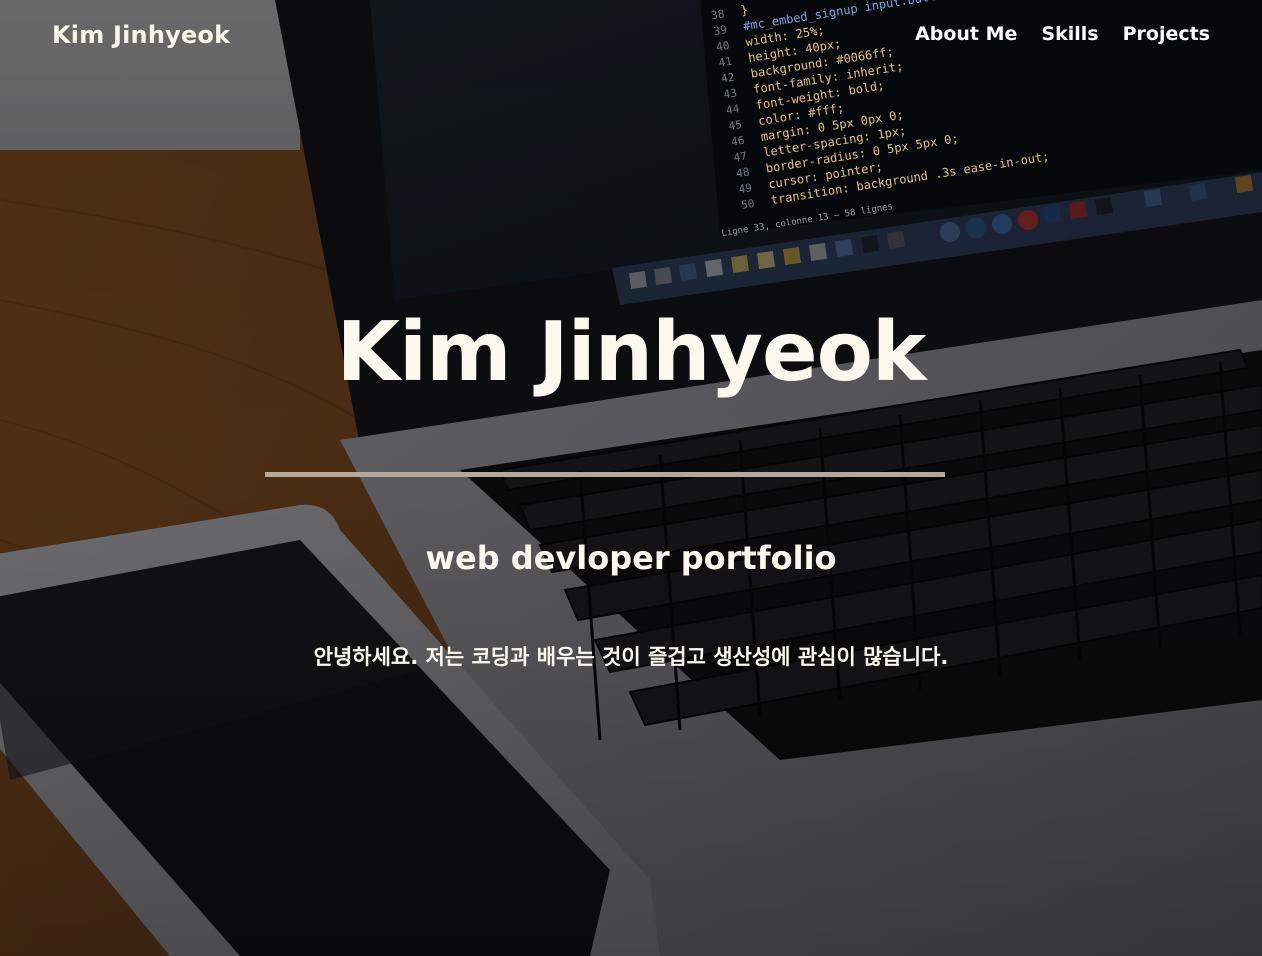 The height and width of the screenshot is (956, 1262). What do you see at coordinates (631, 558) in the screenshot?
I see `hero-subtitle: web devloper portfolio` at bounding box center [631, 558].